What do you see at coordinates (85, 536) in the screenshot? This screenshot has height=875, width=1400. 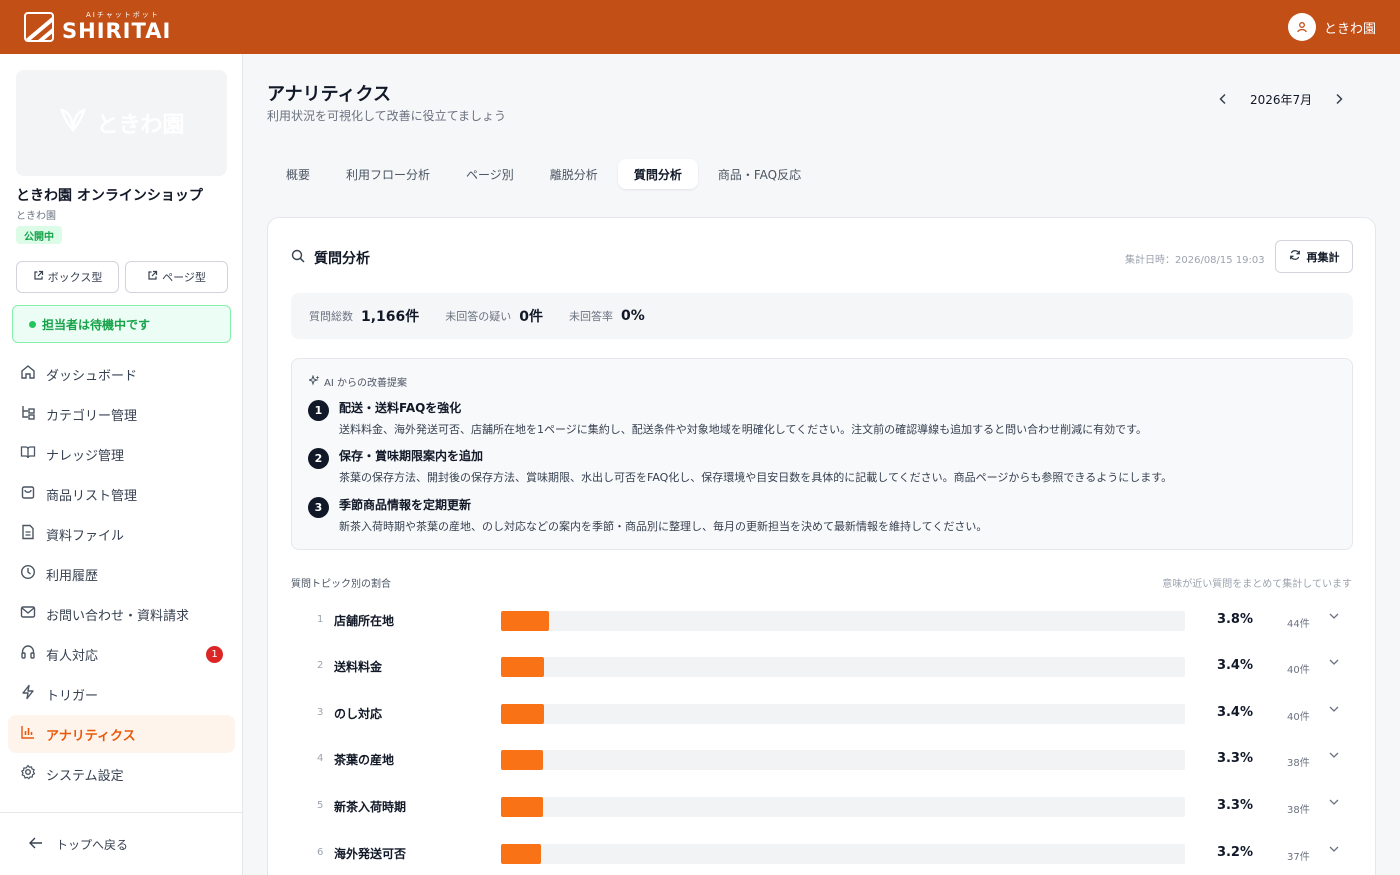 I see `sidebar-item-label: 資料ファイル` at bounding box center [85, 536].